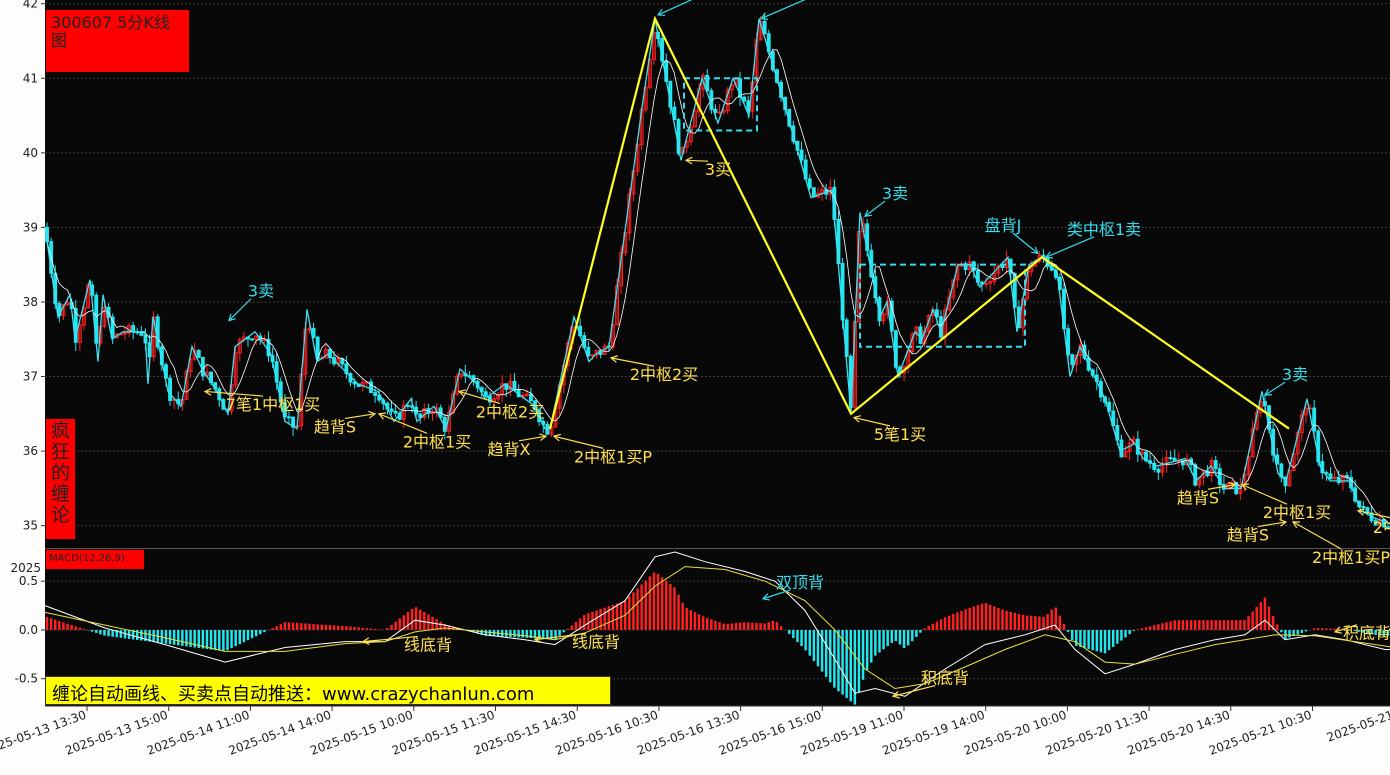 Image resolution: width=1390 pixels, height=775 pixels. What do you see at coordinates (60, 515) in the screenshot?
I see `side-label-char: 论` at bounding box center [60, 515].